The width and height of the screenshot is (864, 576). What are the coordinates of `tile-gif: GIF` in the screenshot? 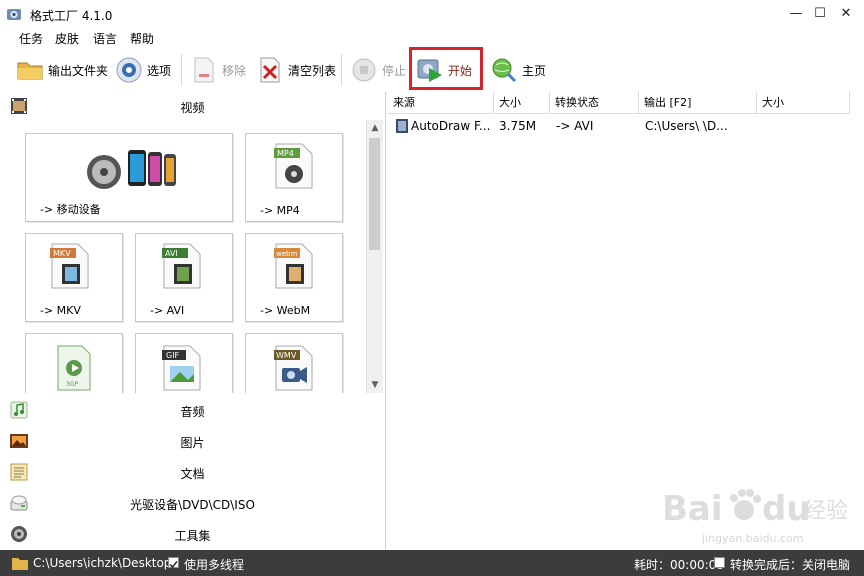 It's located at (184, 363).